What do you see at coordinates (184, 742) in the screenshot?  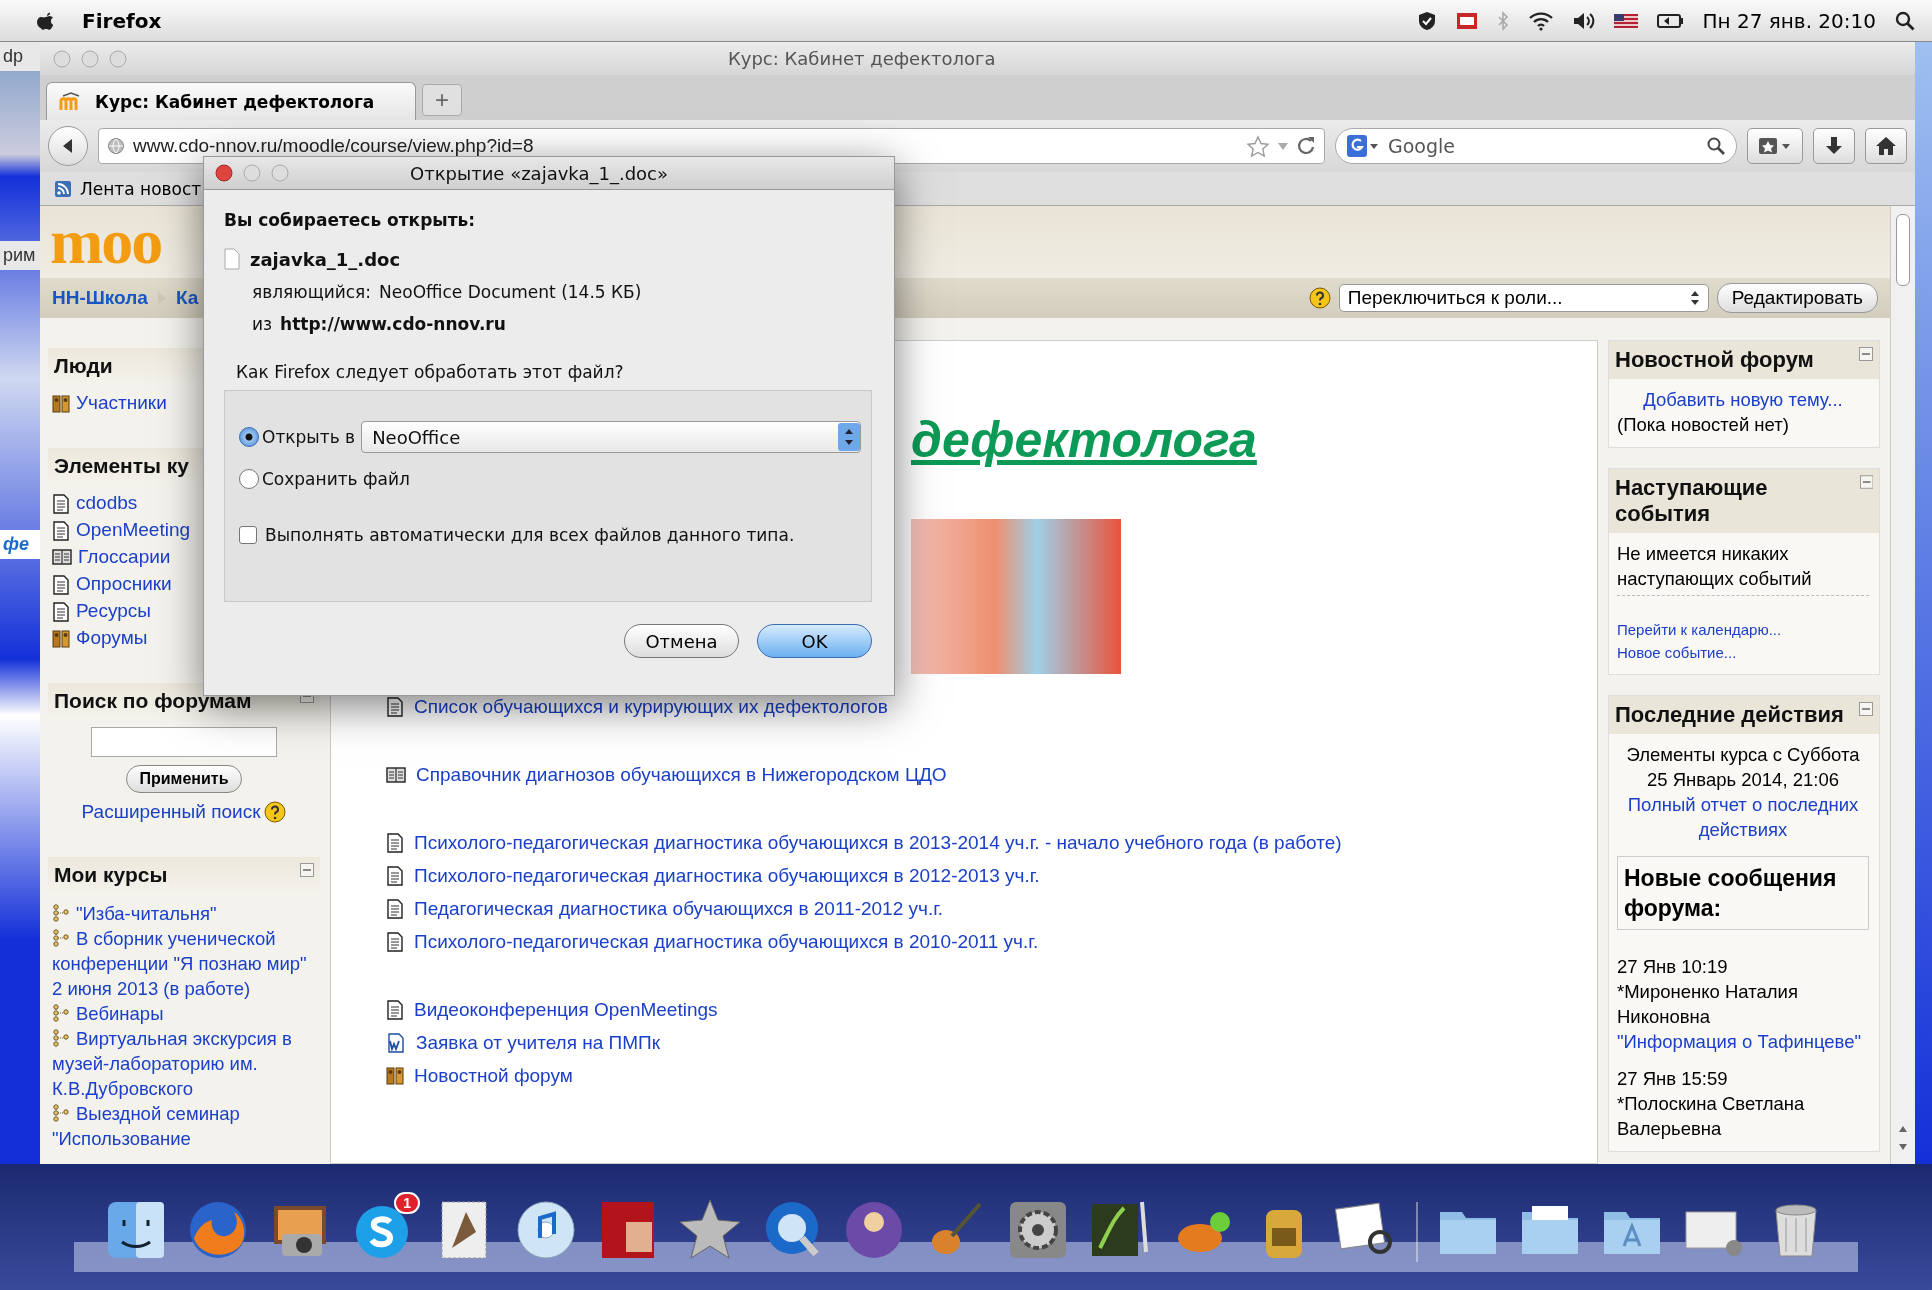 I see `search-input` at bounding box center [184, 742].